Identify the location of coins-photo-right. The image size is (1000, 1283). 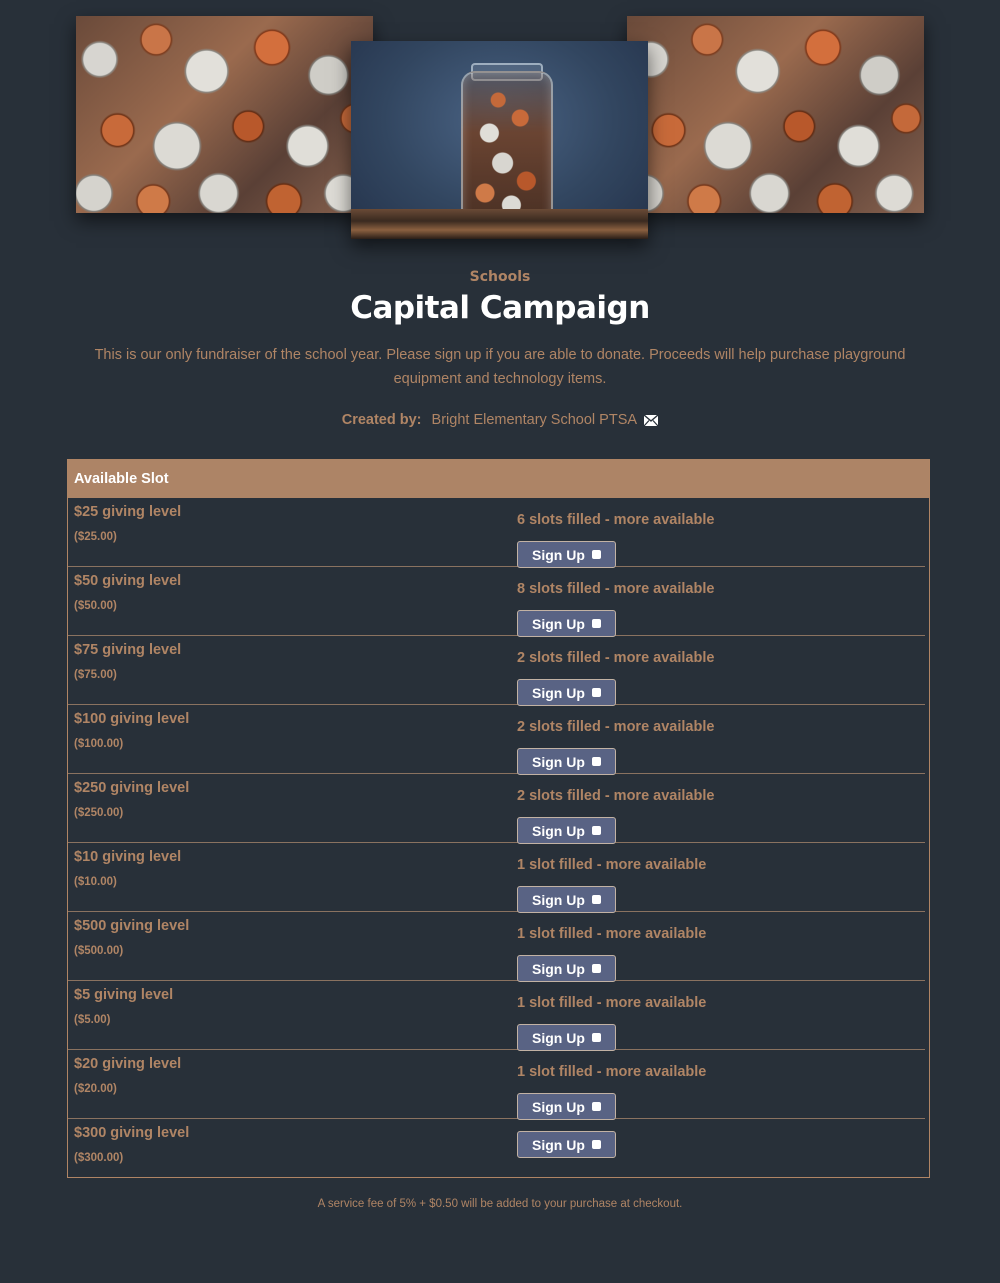
(775, 114).